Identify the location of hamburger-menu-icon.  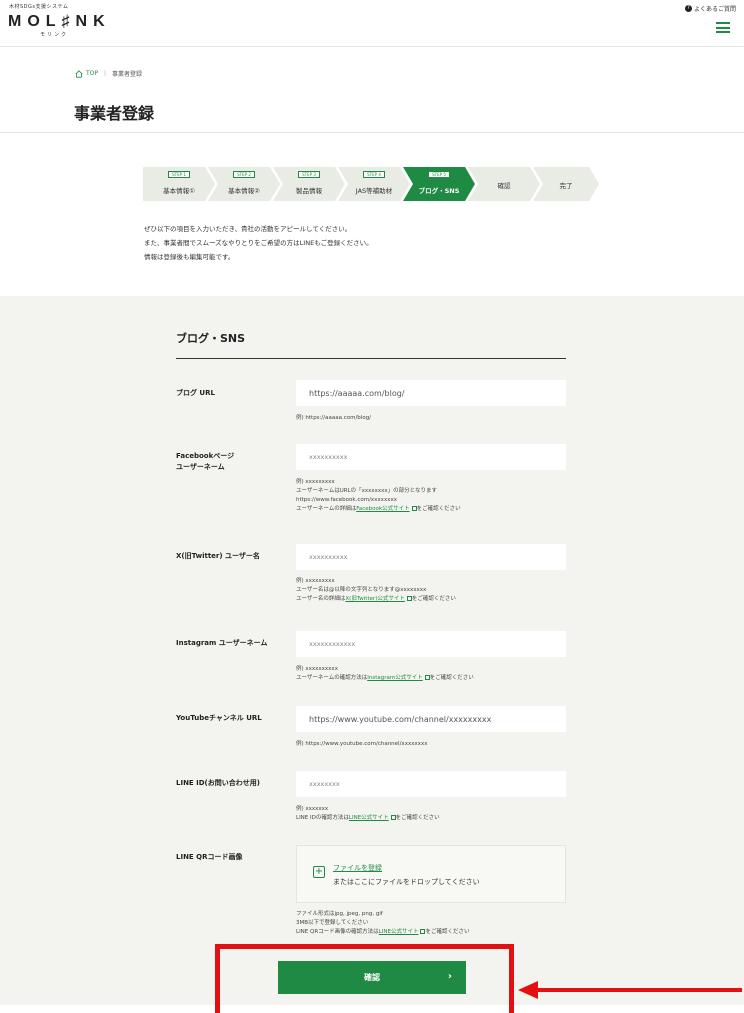
(723, 27).